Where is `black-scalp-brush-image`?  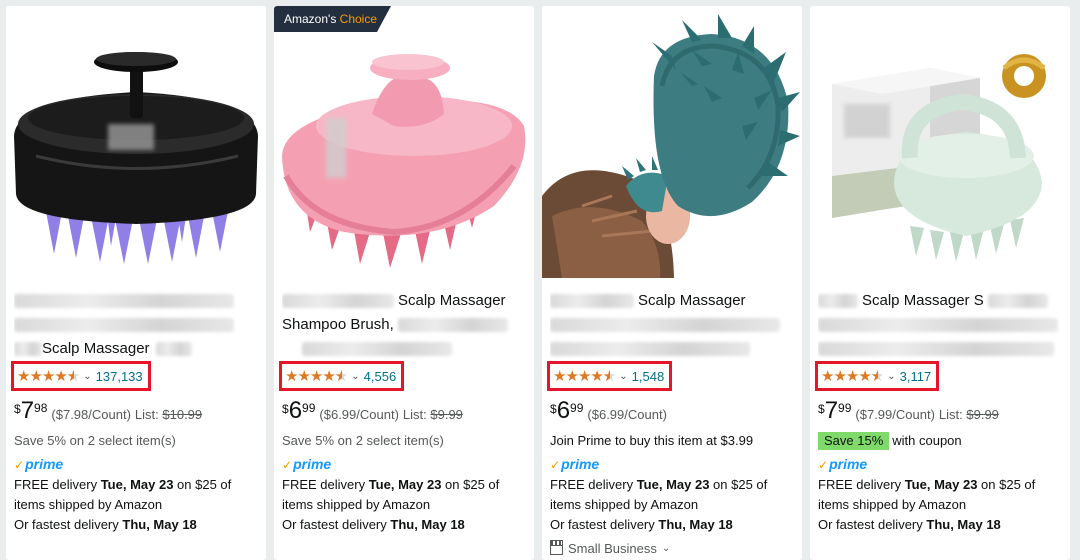 black-scalp-brush-image is located at coordinates (136, 142).